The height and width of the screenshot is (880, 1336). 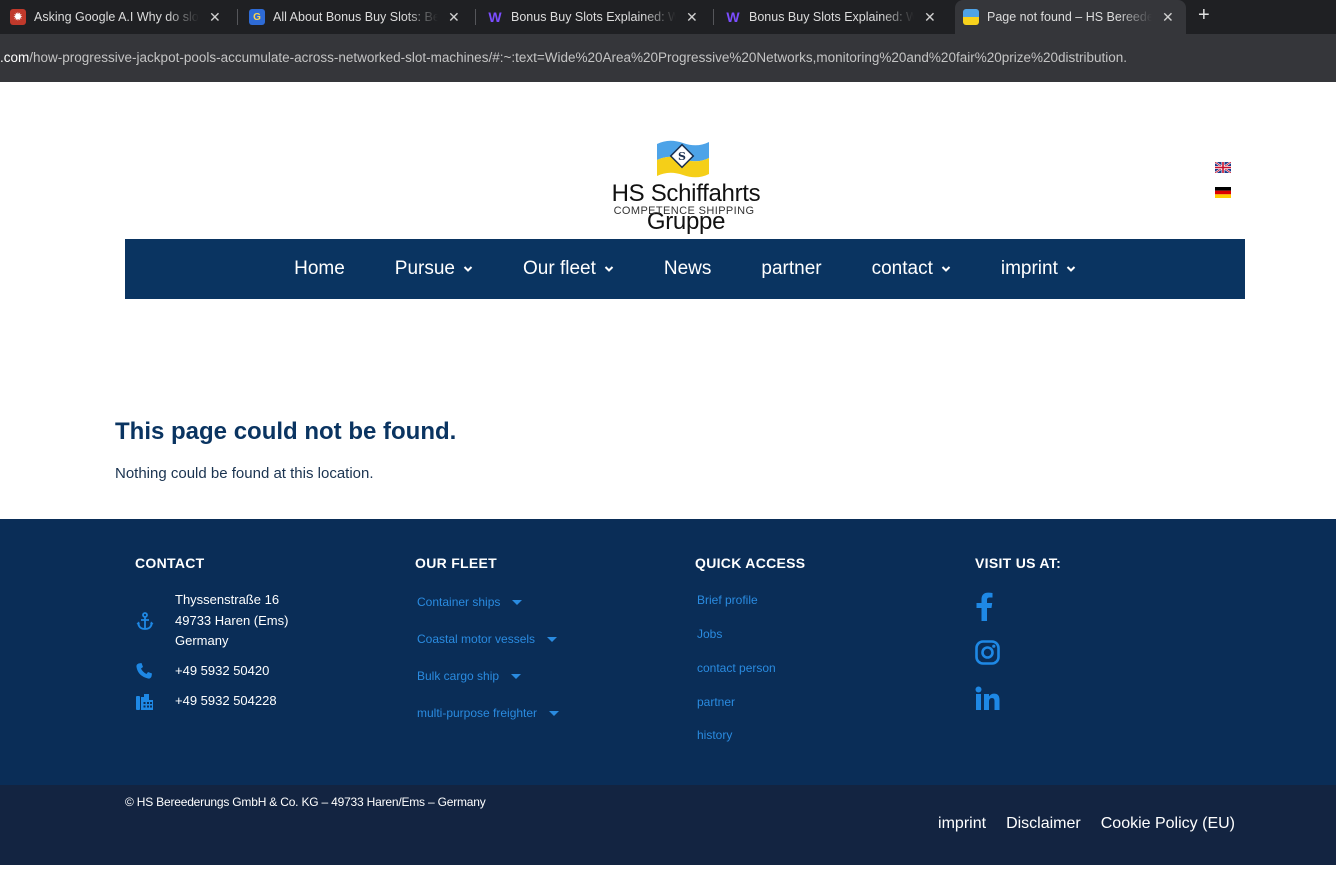 I want to click on link-label: multi-purpose freighter, so click(x=477, y=713).